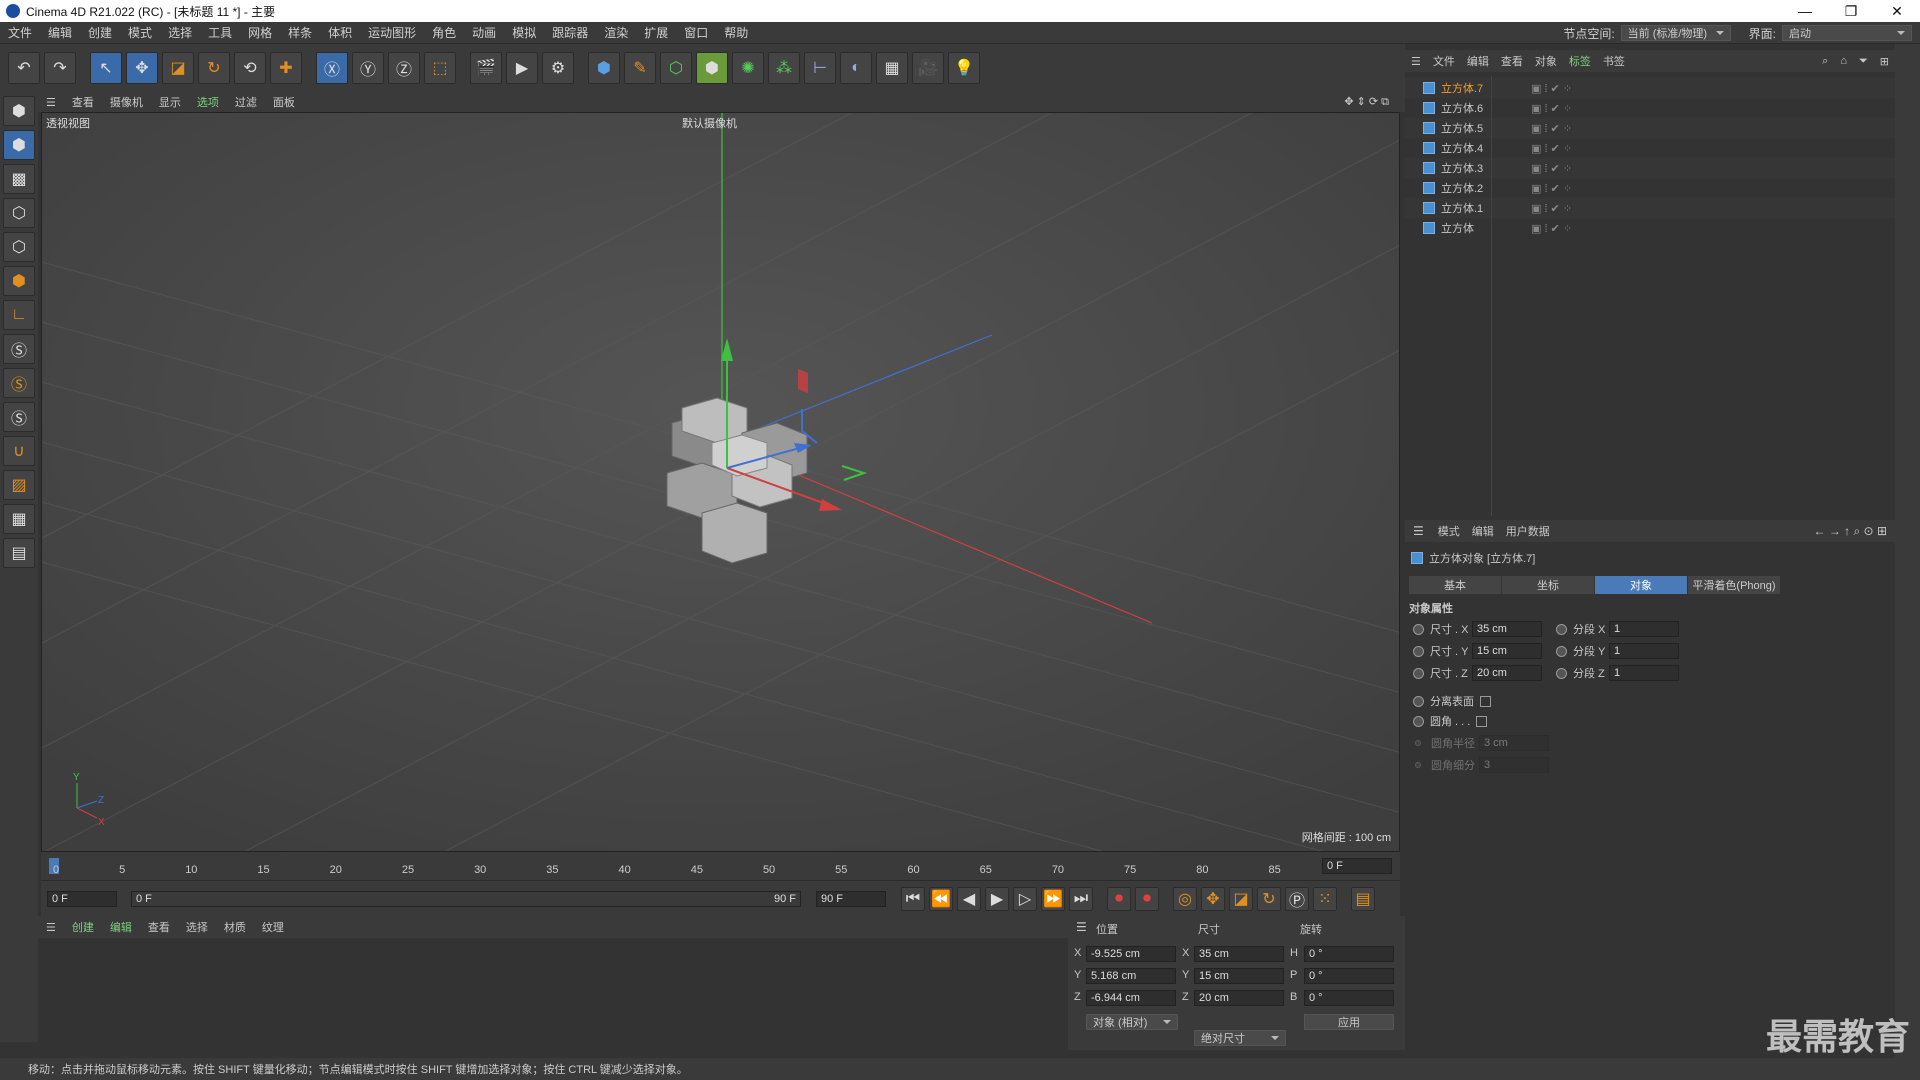 The image size is (1920, 1080). What do you see at coordinates (1486, 228) in the screenshot?
I see `object-name: 立方体` at bounding box center [1486, 228].